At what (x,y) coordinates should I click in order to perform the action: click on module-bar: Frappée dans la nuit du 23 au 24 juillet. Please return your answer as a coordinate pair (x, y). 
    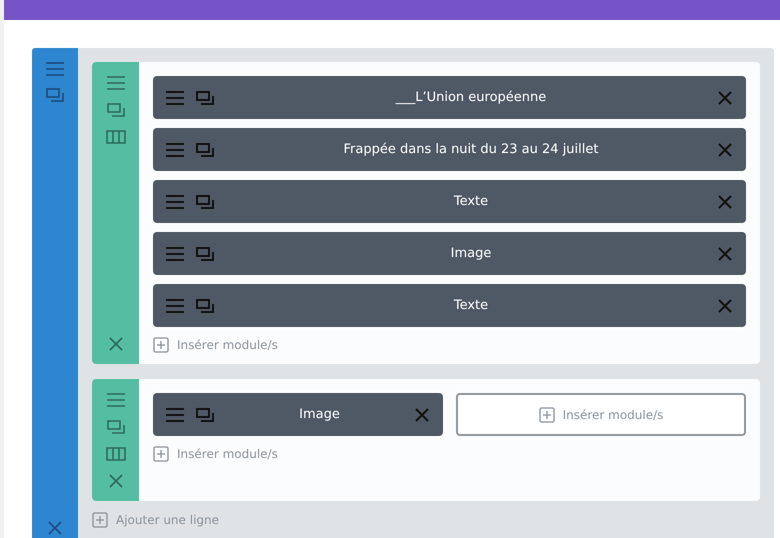
    Looking at the image, I should click on (449, 149).